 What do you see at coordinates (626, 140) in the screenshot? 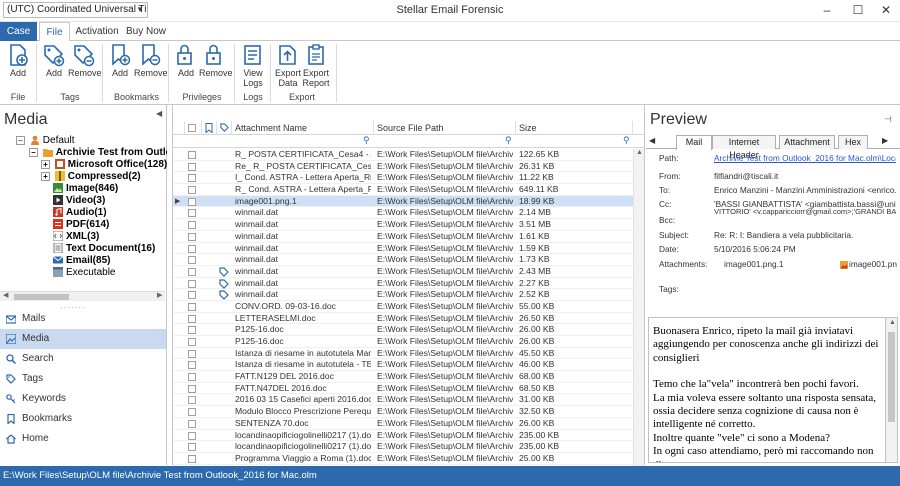
I see `filter-size-search-icon: ⚲` at bounding box center [626, 140].